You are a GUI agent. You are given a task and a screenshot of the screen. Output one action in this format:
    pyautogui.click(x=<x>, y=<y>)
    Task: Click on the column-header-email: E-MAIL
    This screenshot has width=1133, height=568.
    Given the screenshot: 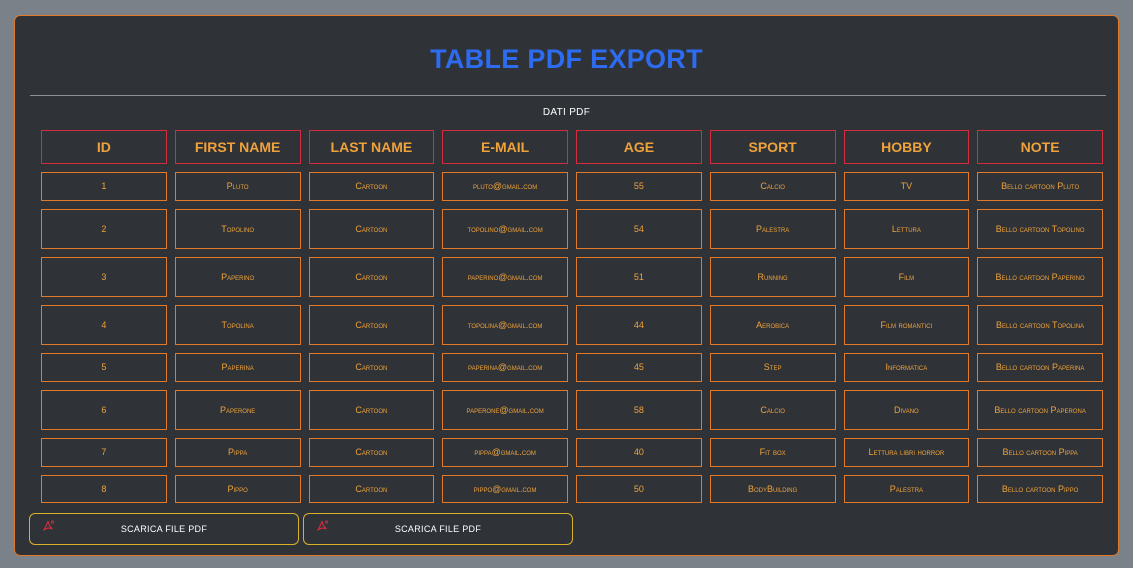 What is the action you would take?
    pyautogui.click(x=505, y=147)
    